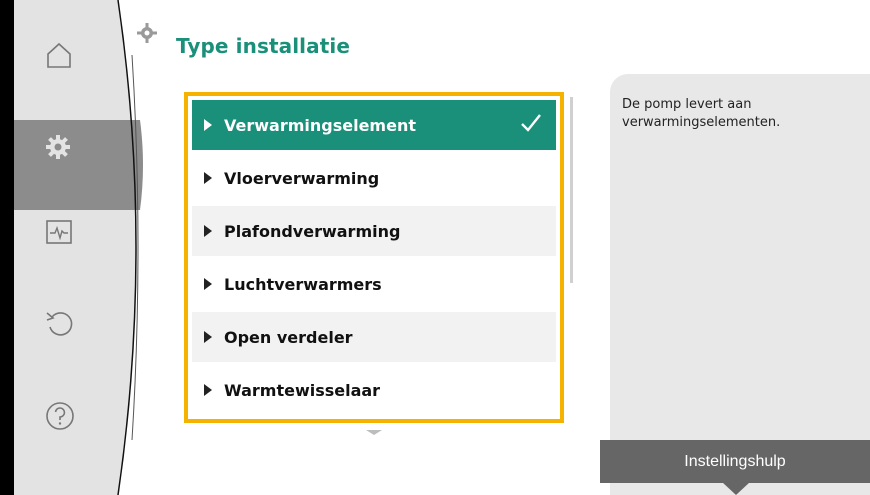  I want to click on settings-corner-icon, so click(147, 33).